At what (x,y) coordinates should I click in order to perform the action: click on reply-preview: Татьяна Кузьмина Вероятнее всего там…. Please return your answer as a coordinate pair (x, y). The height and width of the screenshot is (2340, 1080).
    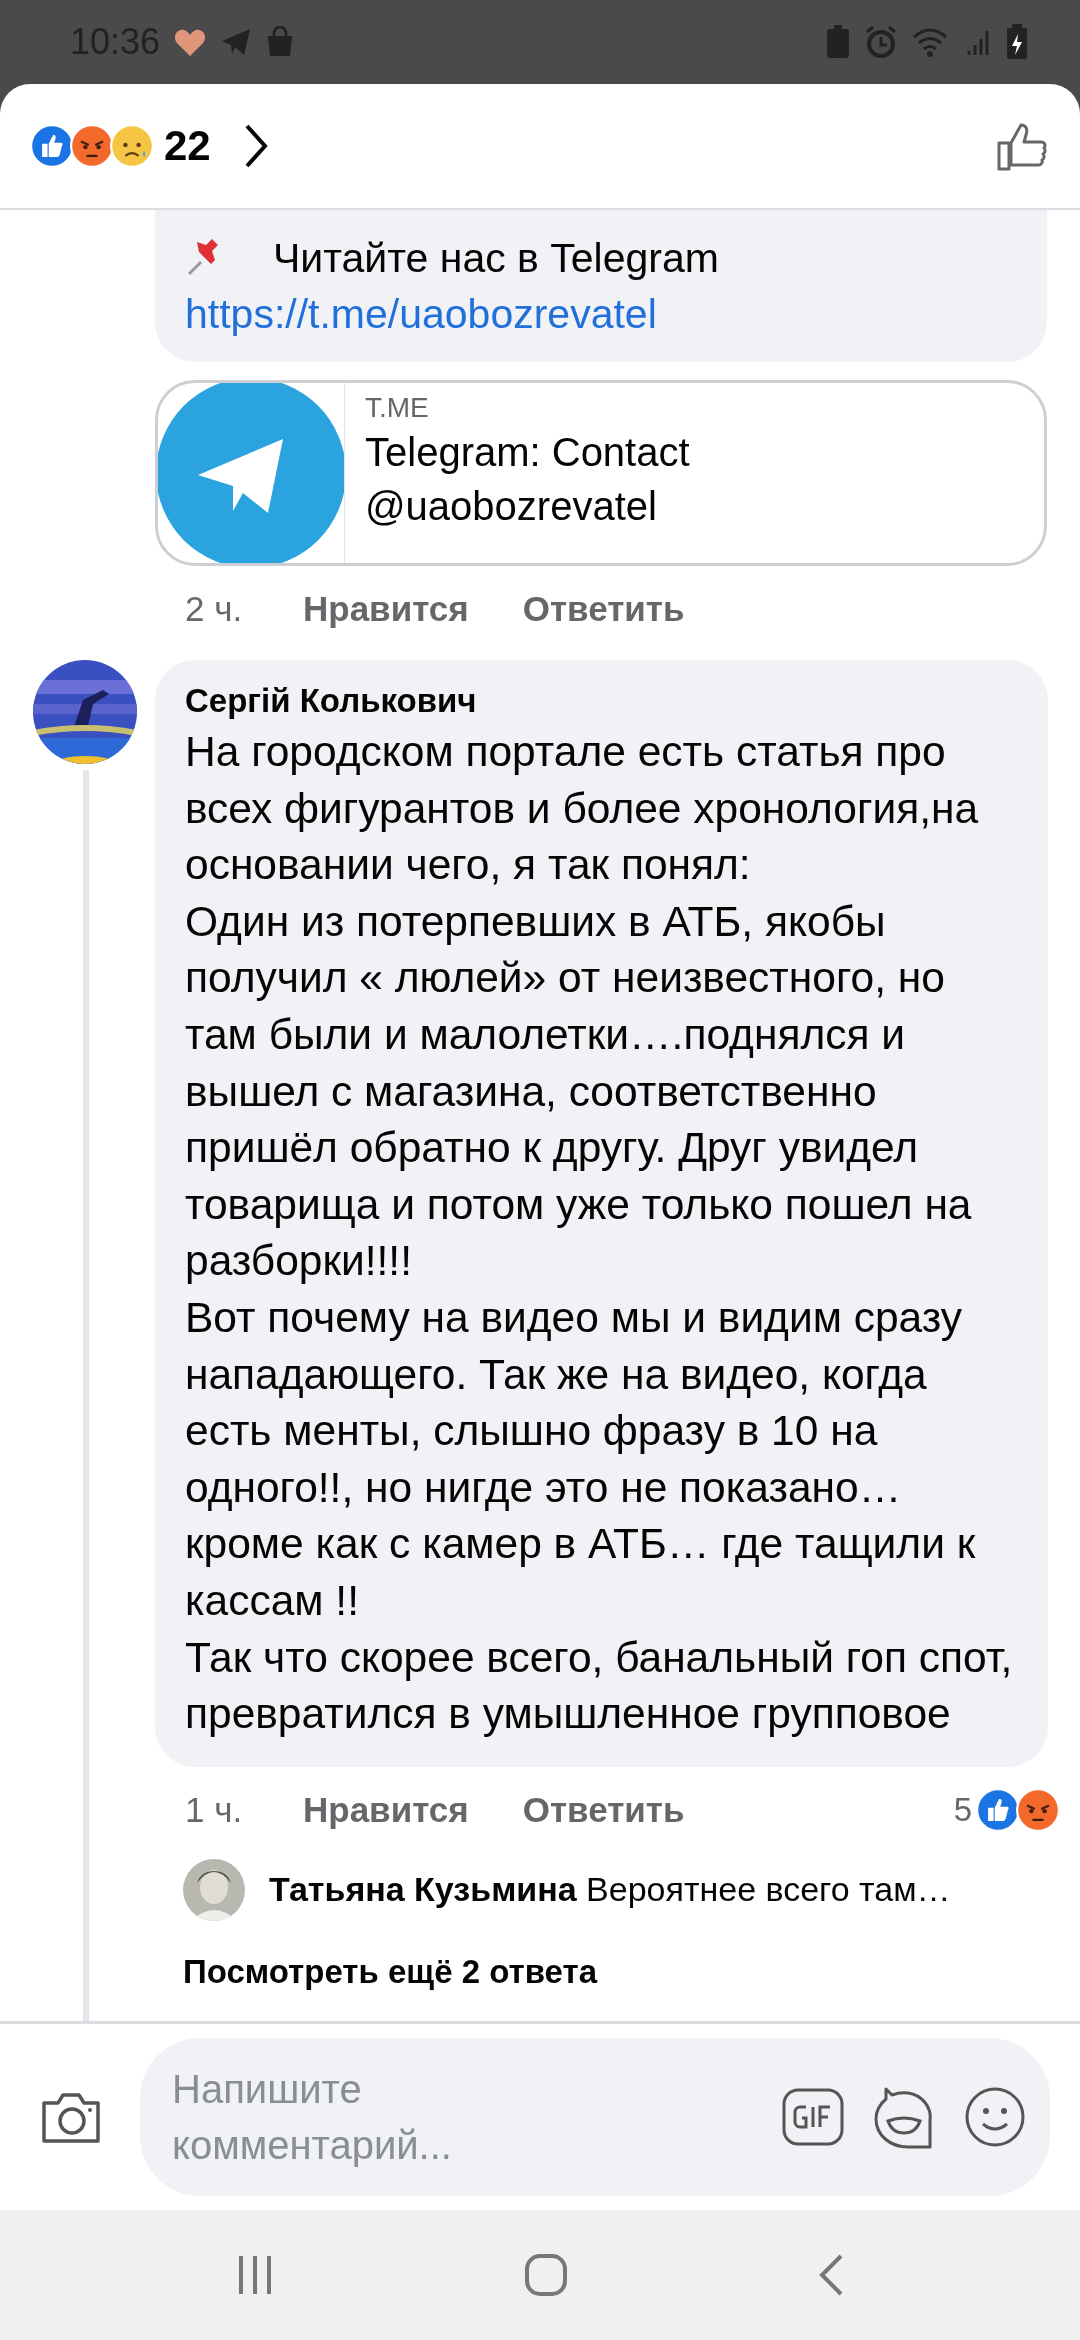
    Looking at the image, I should click on (610, 1890).